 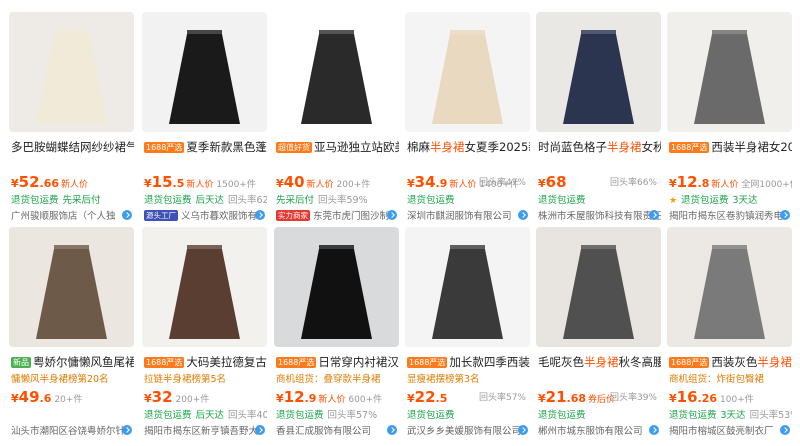 What do you see at coordinates (443, 379) in the screenshot?
I see `ranking-subtitle: 显瘦裙摆榜第3名` at bounding box center [443, 379].